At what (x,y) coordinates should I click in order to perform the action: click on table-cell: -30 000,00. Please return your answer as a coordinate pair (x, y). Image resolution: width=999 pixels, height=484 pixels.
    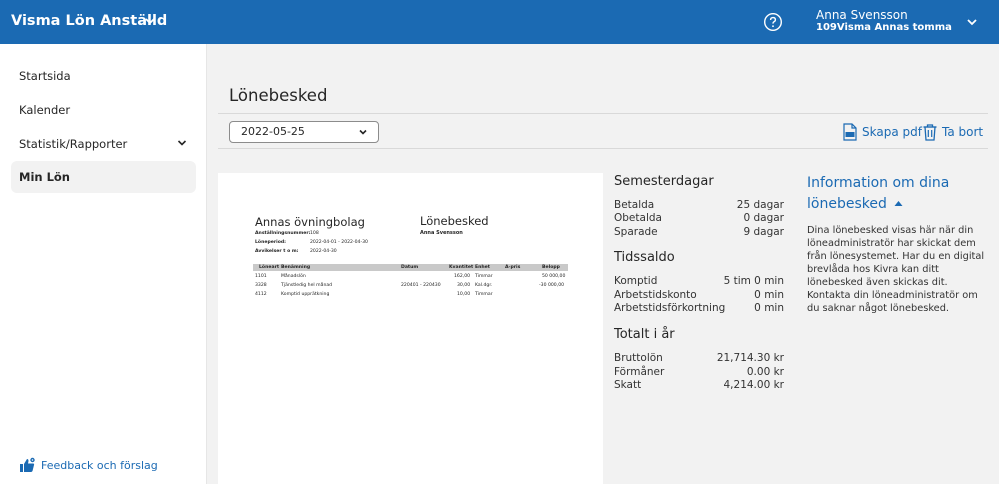
    Looking at the image, I should click on (552, 285).